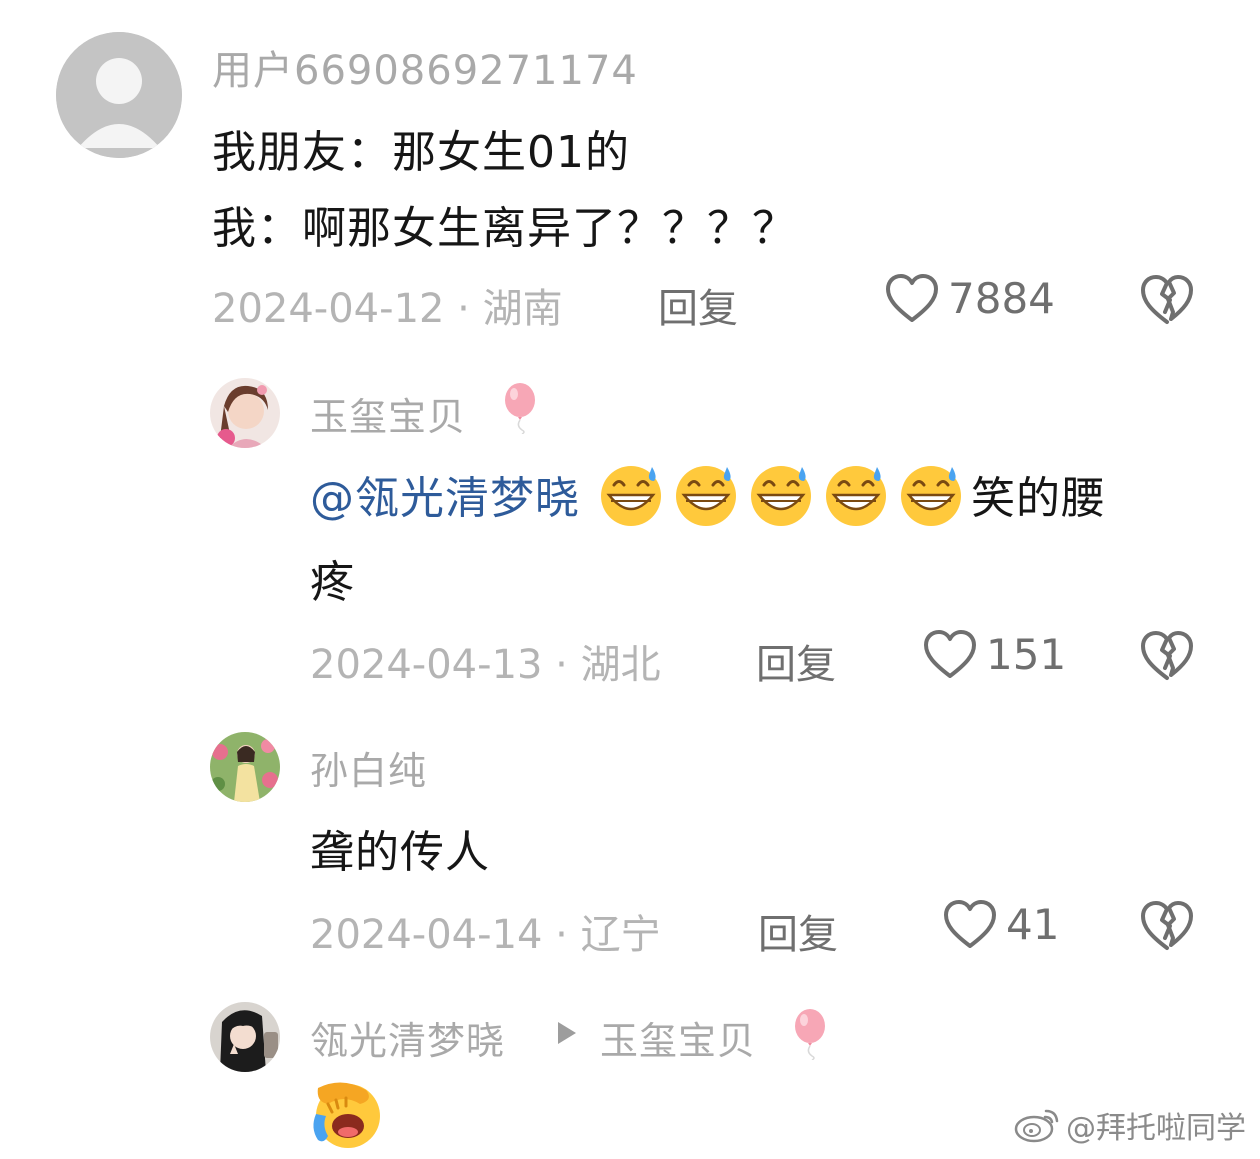 The height and width of the screenshot is (1159, 1260). I want to click on reply-2-avatar, so click(245, 767).